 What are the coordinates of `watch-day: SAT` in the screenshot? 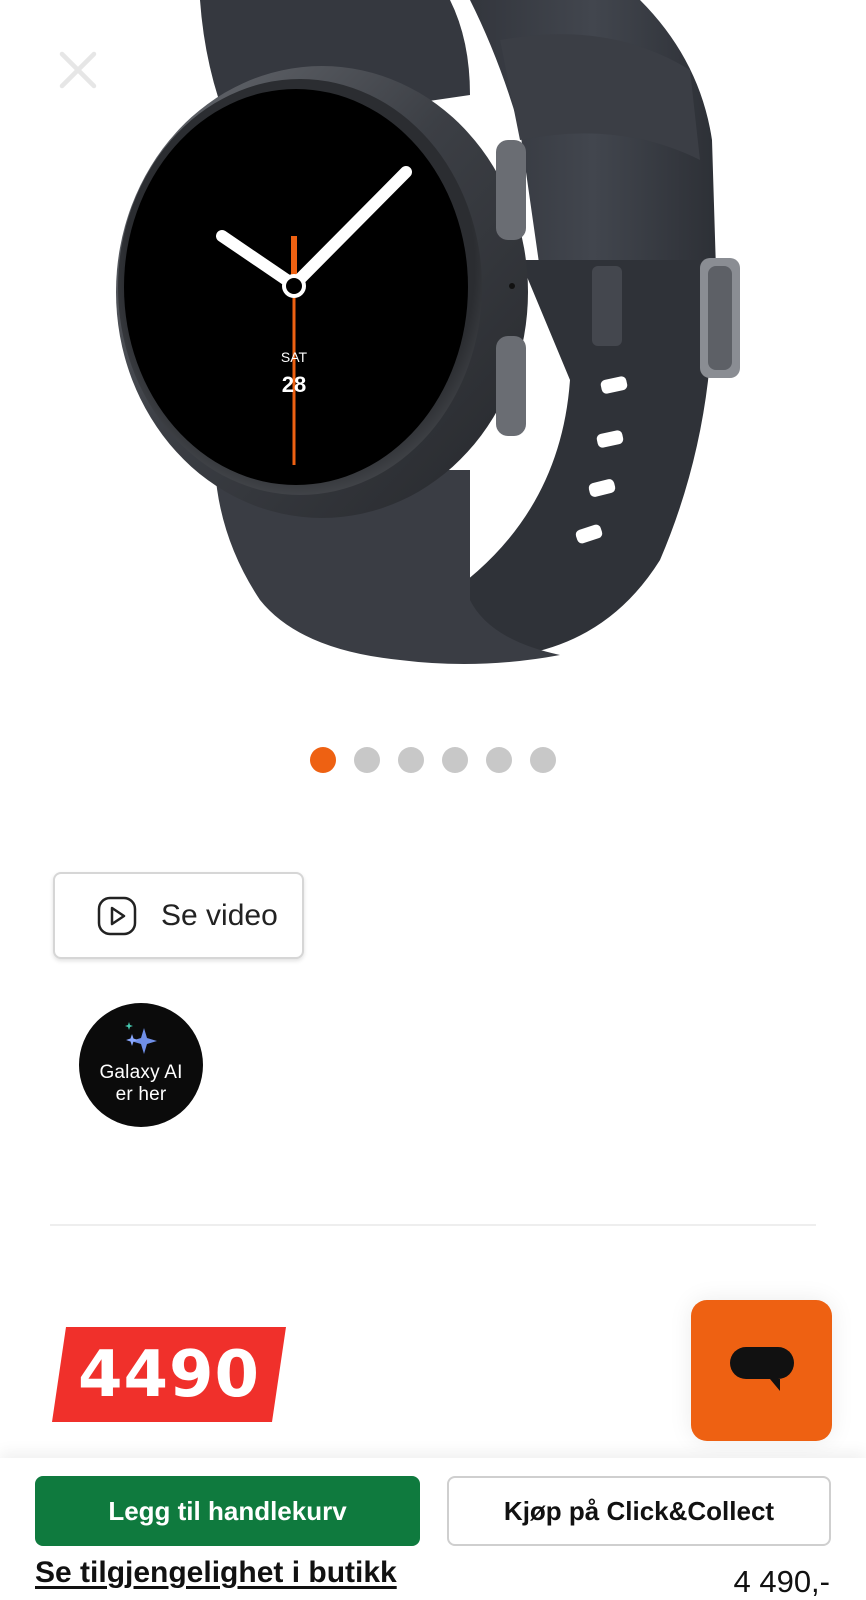 It's located at (294, 357).